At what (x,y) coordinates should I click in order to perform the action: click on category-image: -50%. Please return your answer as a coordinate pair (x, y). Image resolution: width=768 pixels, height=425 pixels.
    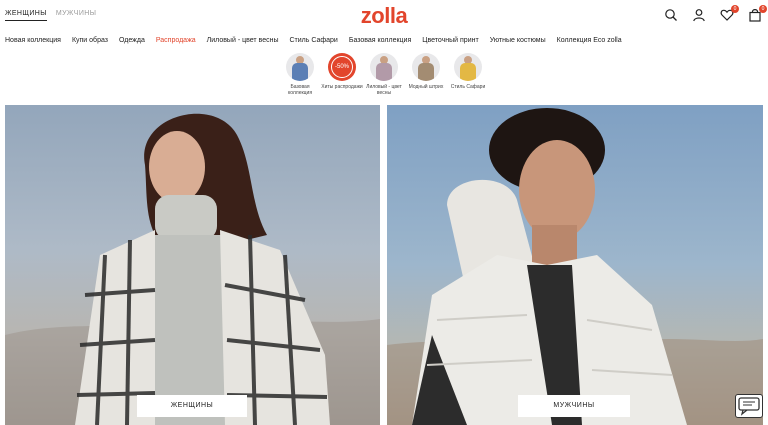
    Looking at the image, I should click on (342, 67).